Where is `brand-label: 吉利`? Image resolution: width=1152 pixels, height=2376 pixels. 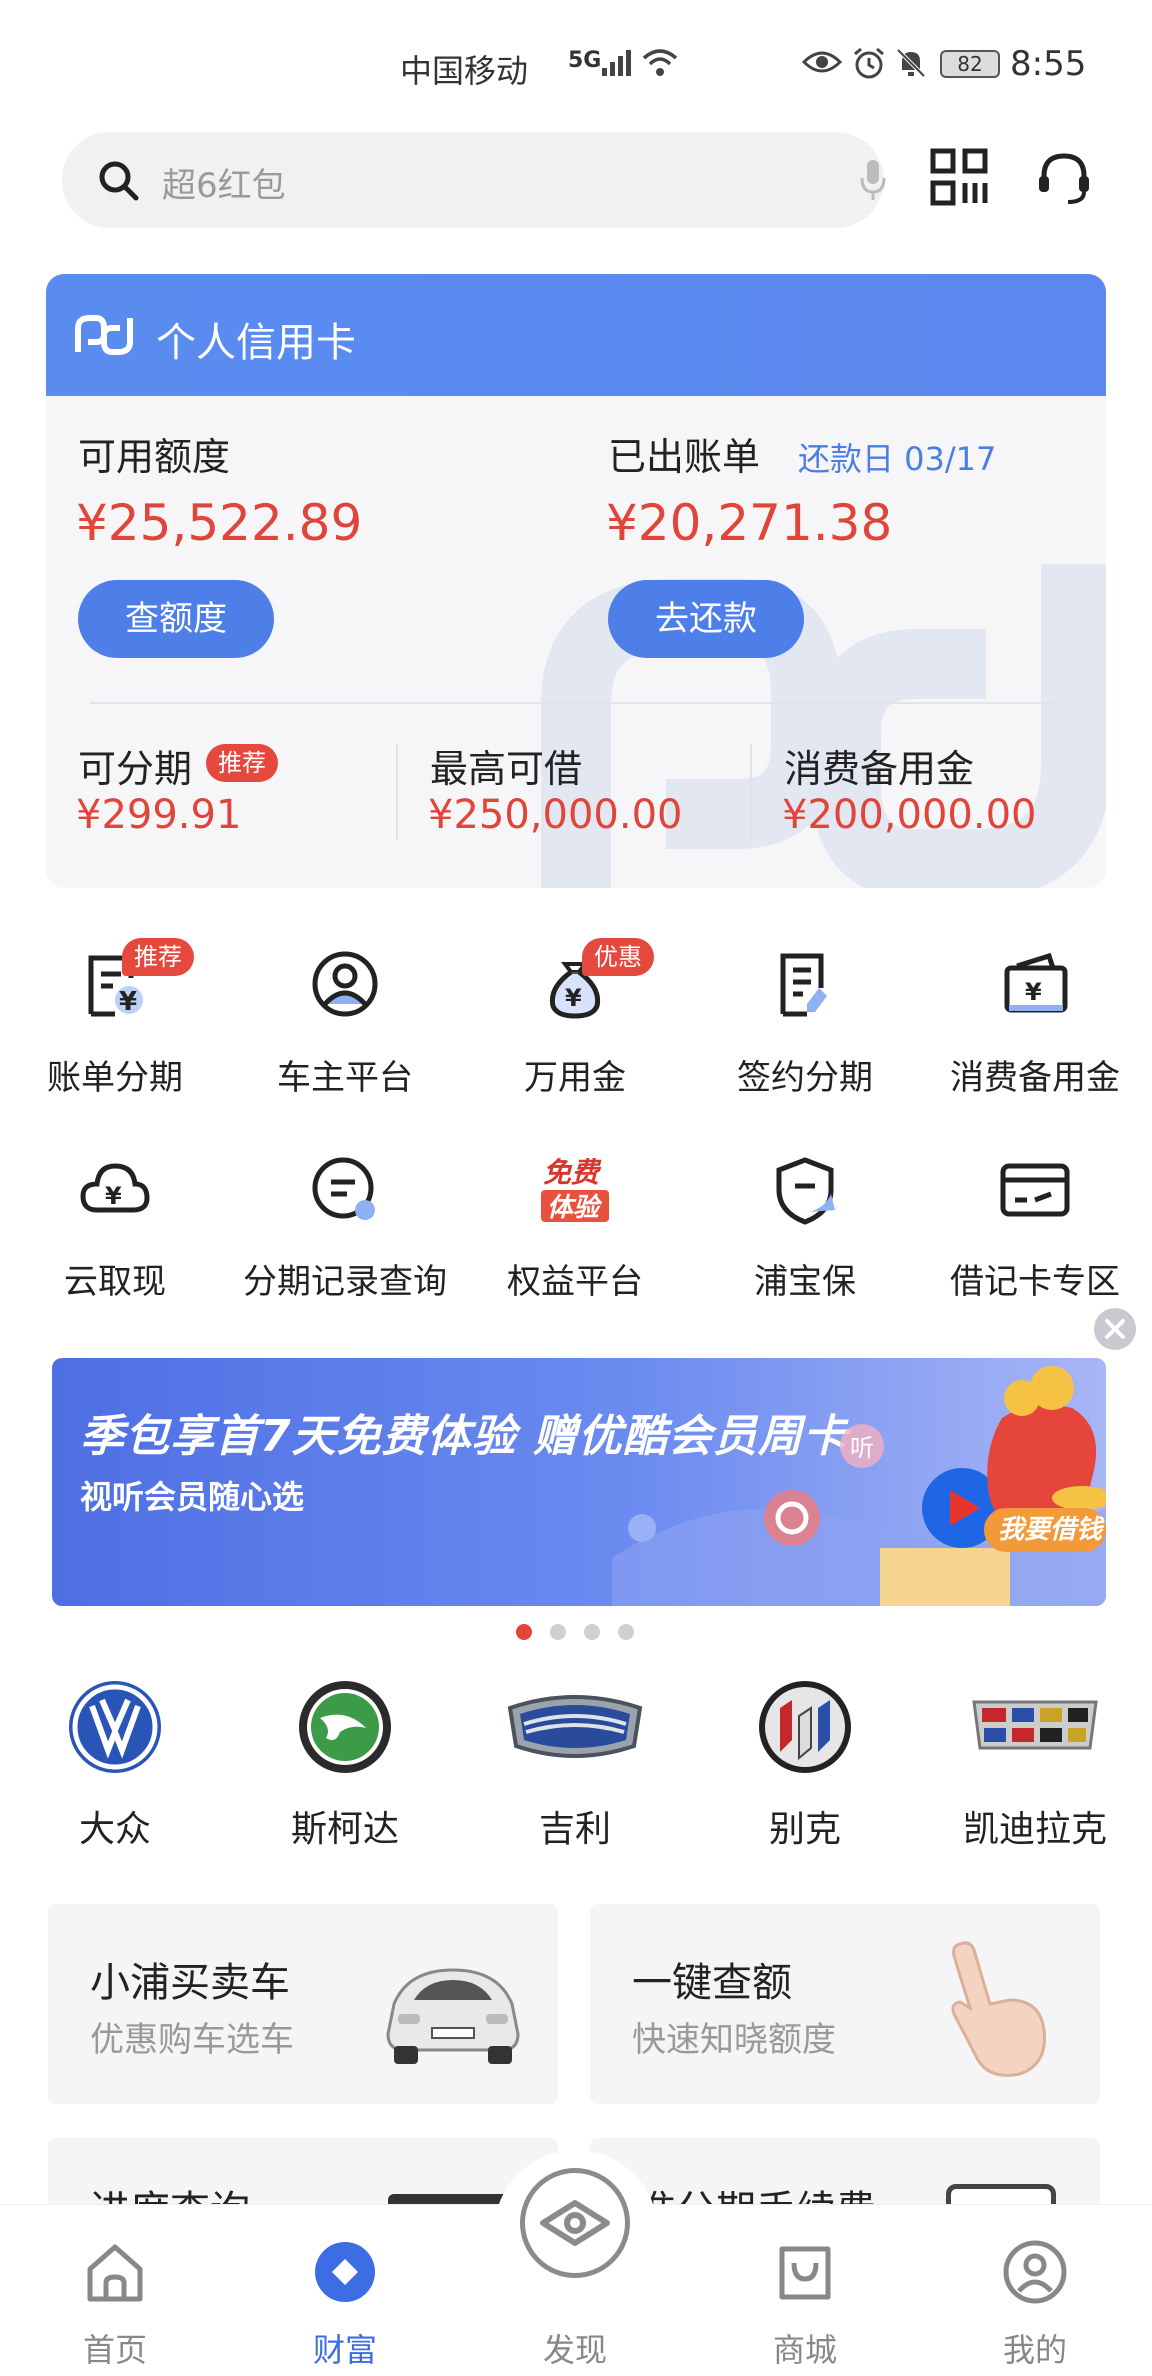
brand-label: 吉利 is located at coordinates (574, 1829).